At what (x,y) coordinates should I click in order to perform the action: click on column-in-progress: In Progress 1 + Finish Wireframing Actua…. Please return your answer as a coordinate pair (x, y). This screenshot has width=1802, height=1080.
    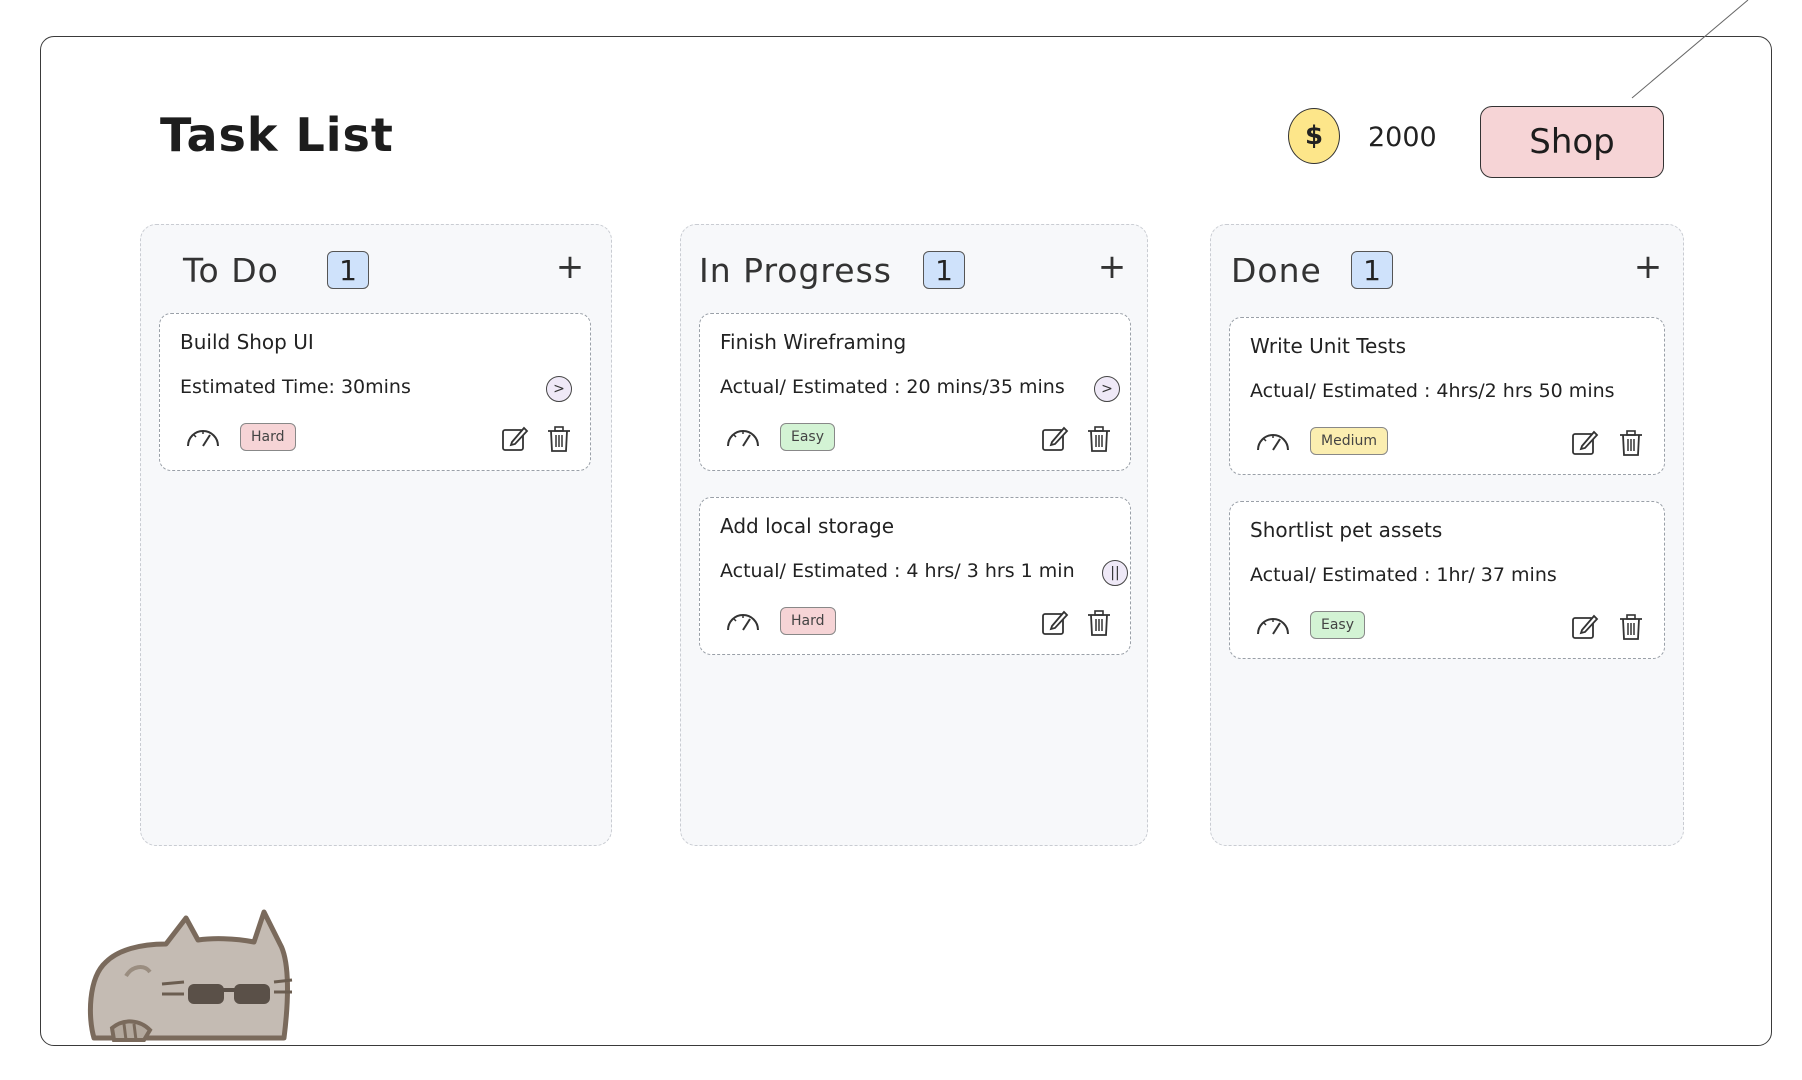
    Looking at the image, I should click on (914, 535).